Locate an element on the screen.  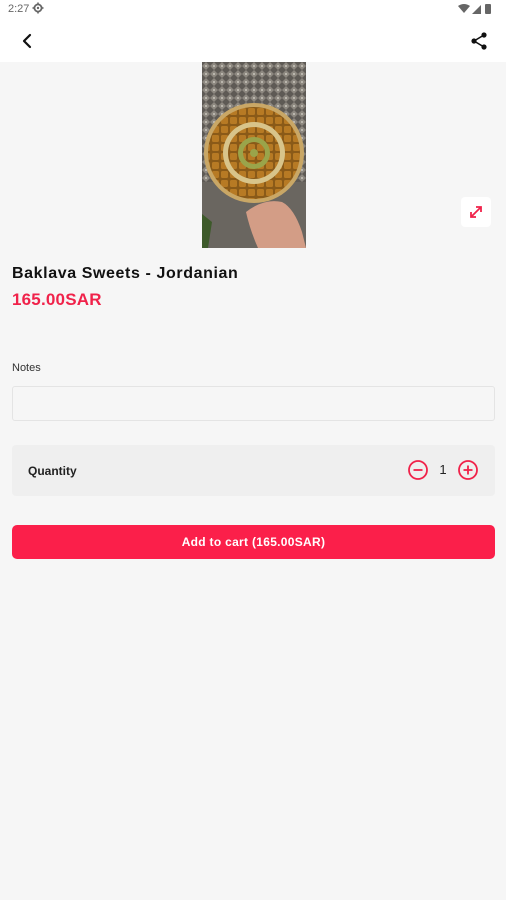
app-bar is located at coordinates (253, 41).